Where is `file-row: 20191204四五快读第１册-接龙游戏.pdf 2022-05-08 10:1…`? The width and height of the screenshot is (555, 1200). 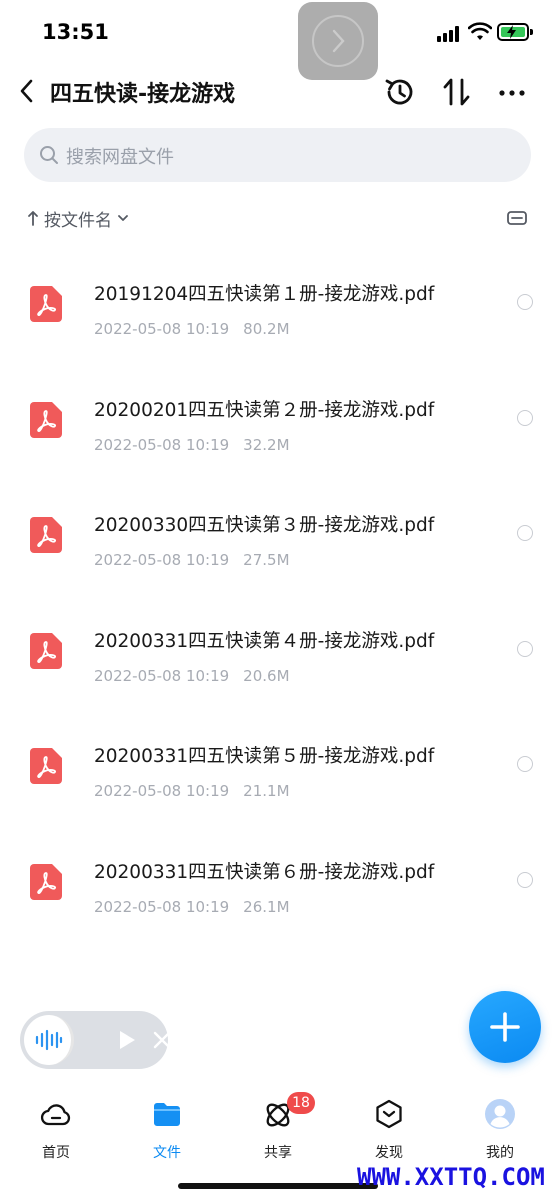 file-row: 20191204四五快读第１册-接龙游戏.pdf 2022-05-08 10:1… is located at coordinates (277, 290).